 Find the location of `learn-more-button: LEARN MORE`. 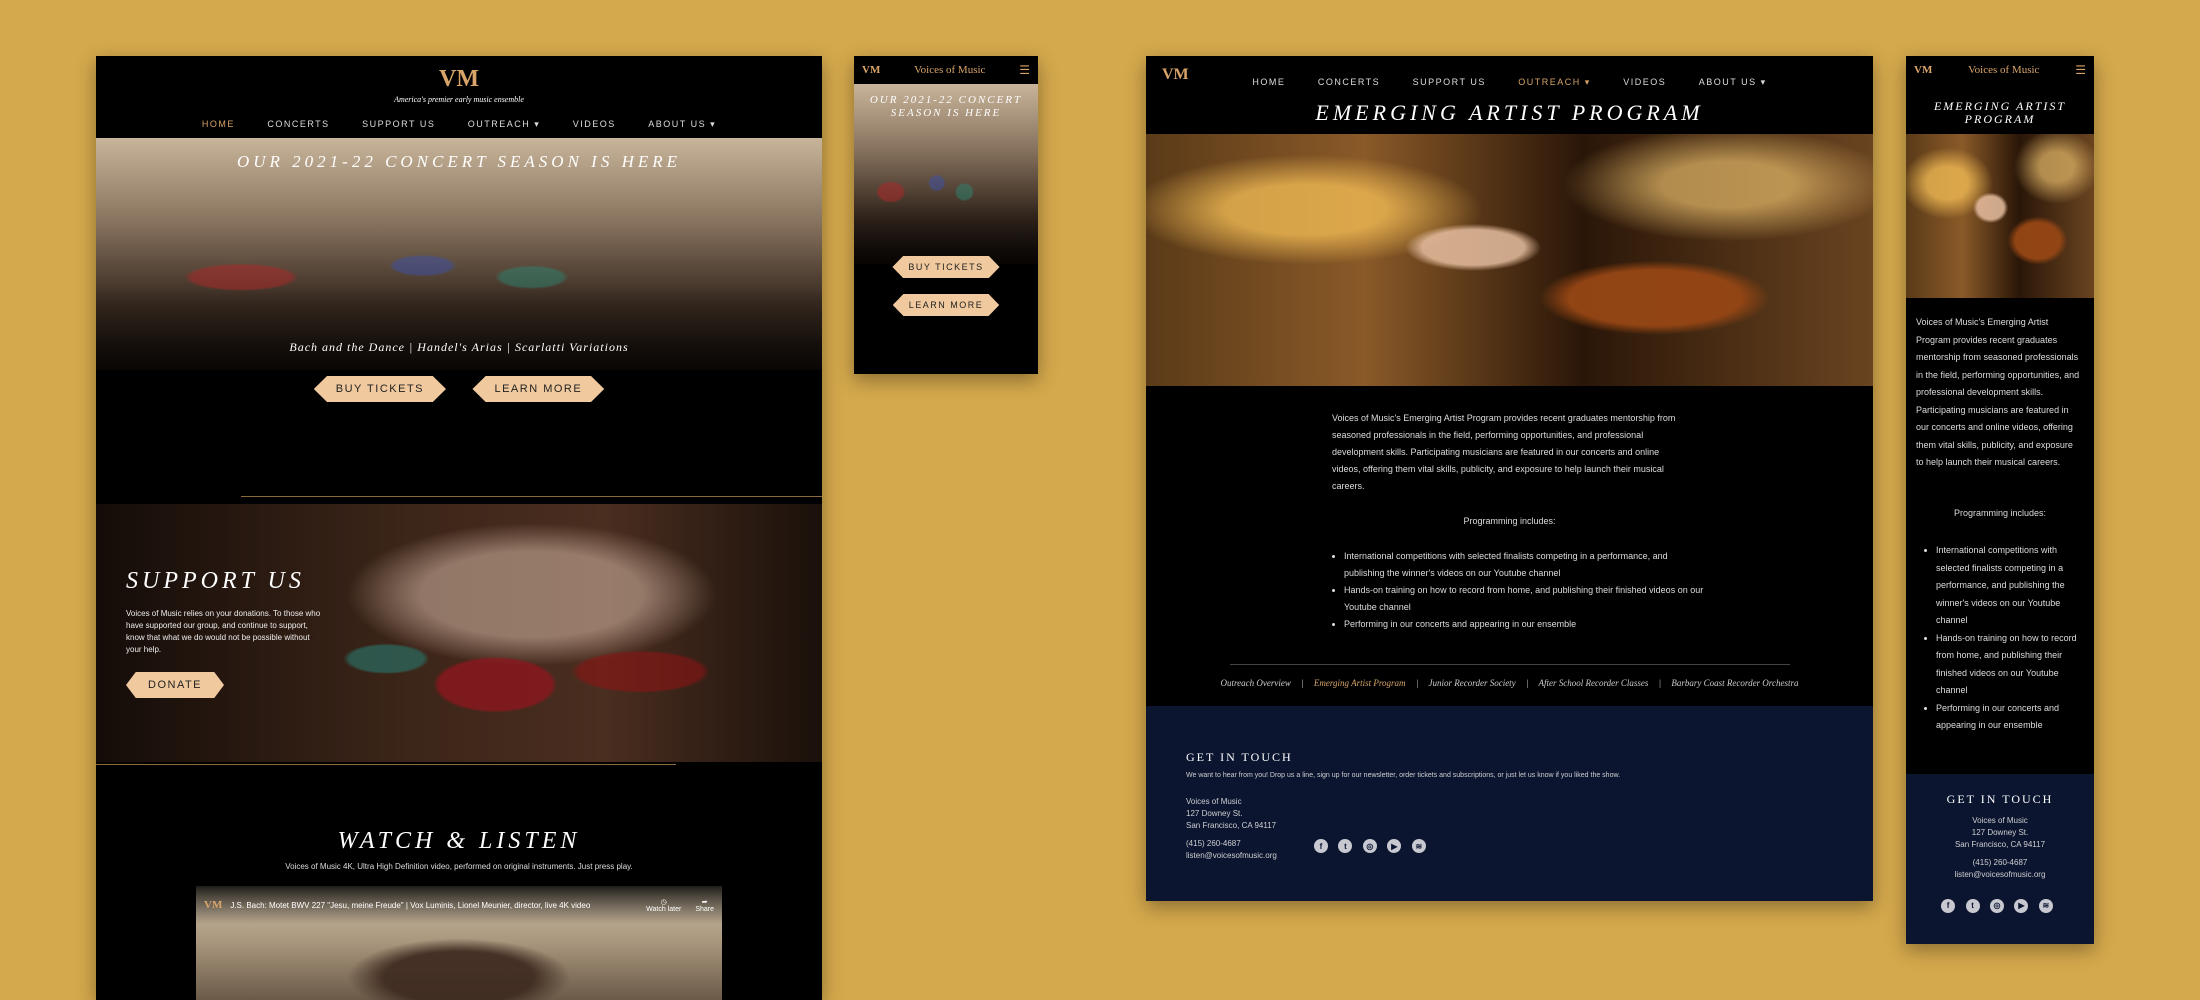

learn-more-button: LEARN MORE is located at coordinates (538, 389).